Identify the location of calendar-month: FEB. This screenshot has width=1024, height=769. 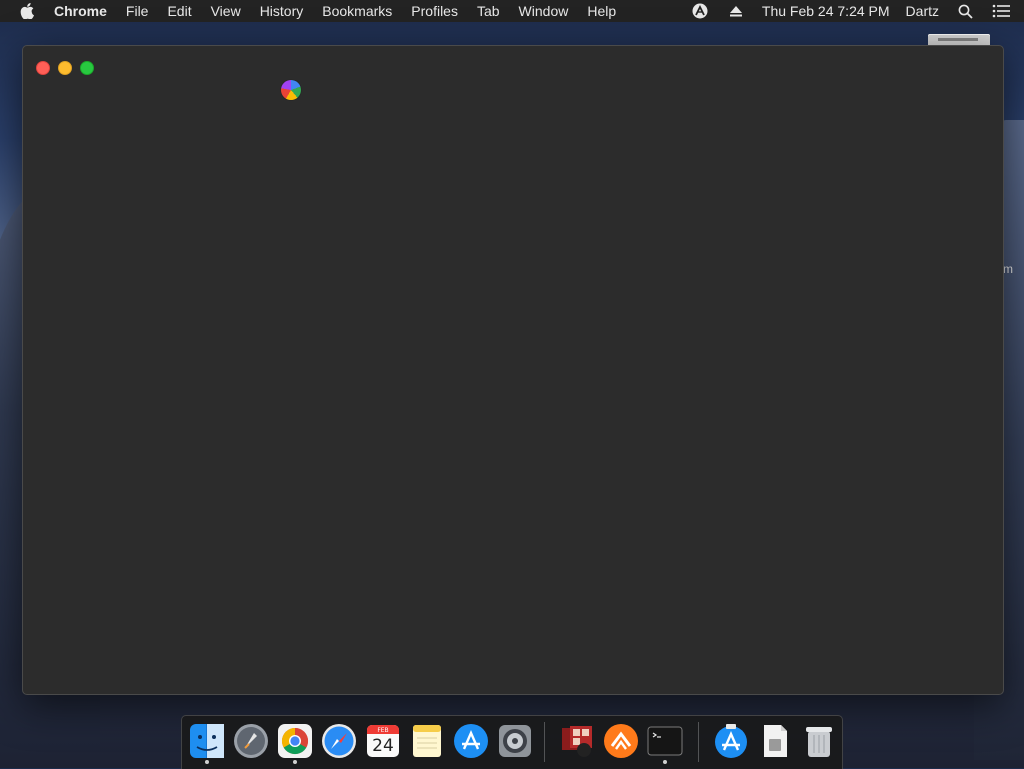
(383, 730).